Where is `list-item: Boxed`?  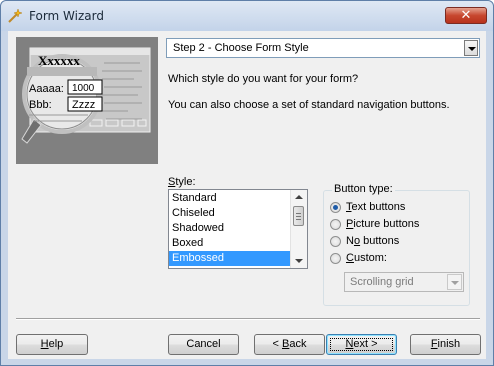
list-item: Boxed is located at coordinates (230, 243).